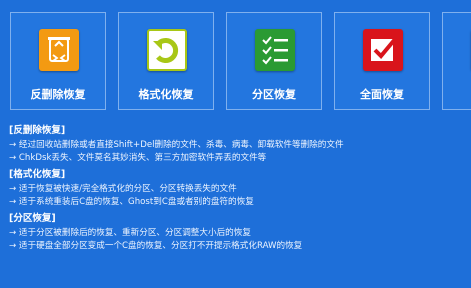 Image resolution: width=471 pixels, height=288 pixels. Describe the element at coordinates (130, 232) in the screenshot. I see `list-item: → 适于分区被删除后的恢复、重新分区、分区调整大小后的恢复` at that location.